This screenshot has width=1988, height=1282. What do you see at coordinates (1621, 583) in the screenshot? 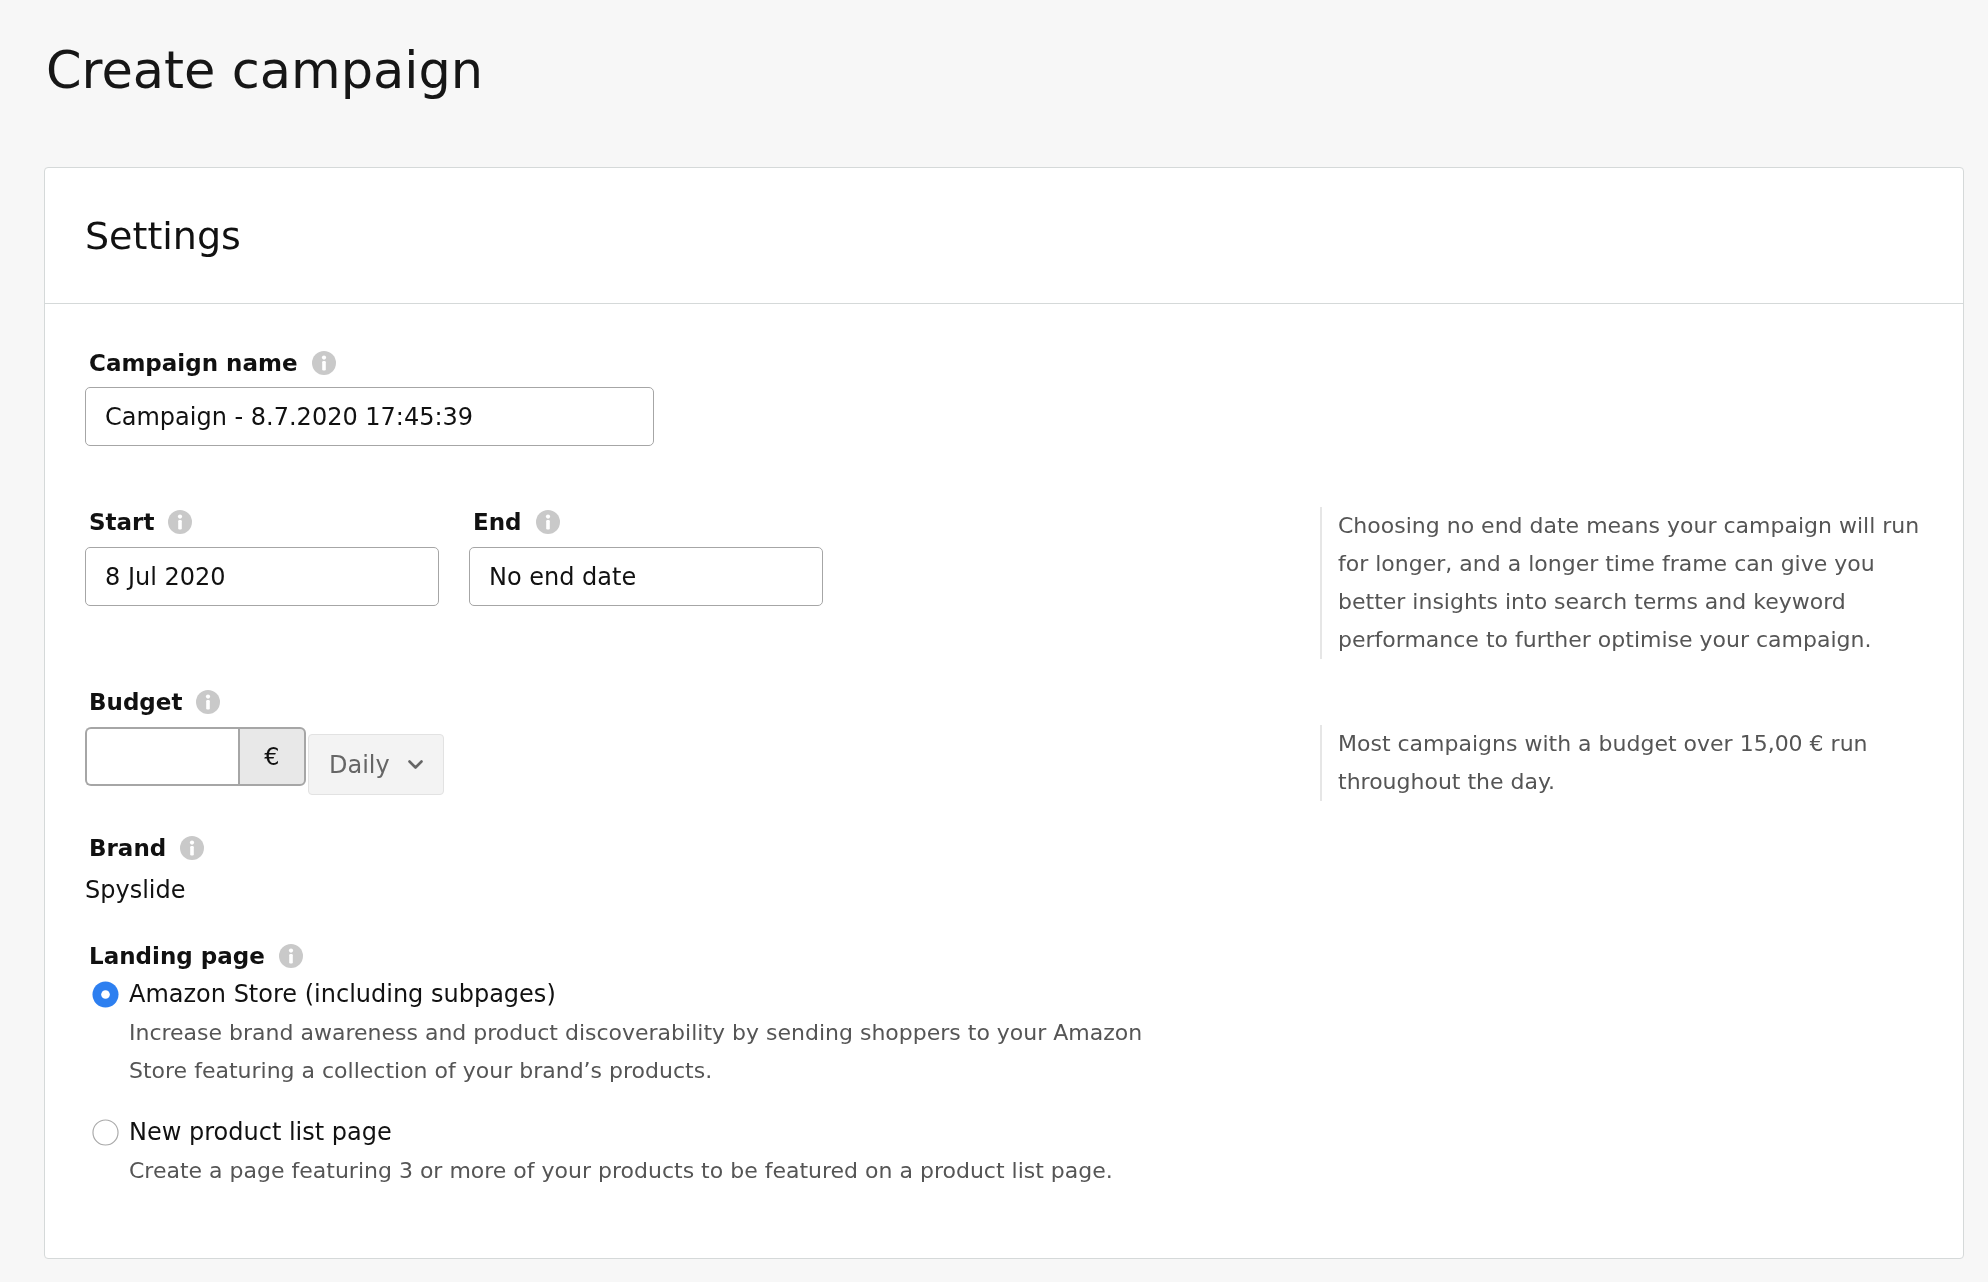
I see `hint-text: Choosing no end date means your campaign will run for longer, and a longer time frame can give you better insights into search terms and keyword performance to further optimise your campaign.` at bounding box center [1621, 583].